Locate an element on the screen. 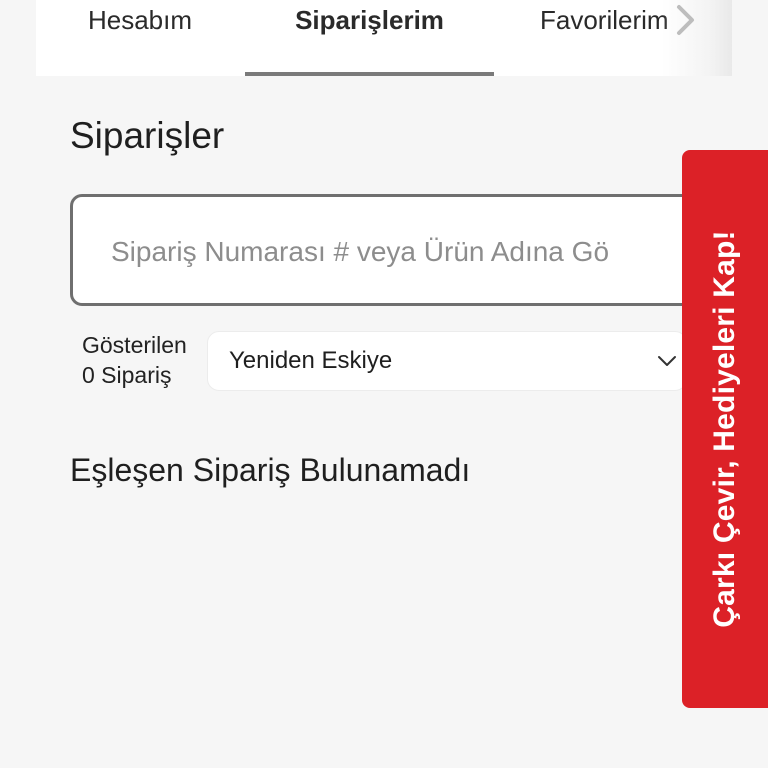 This screenshot has height=768, width=768. tab-orders: Siparişlerim is located at coordinates (369, 38).